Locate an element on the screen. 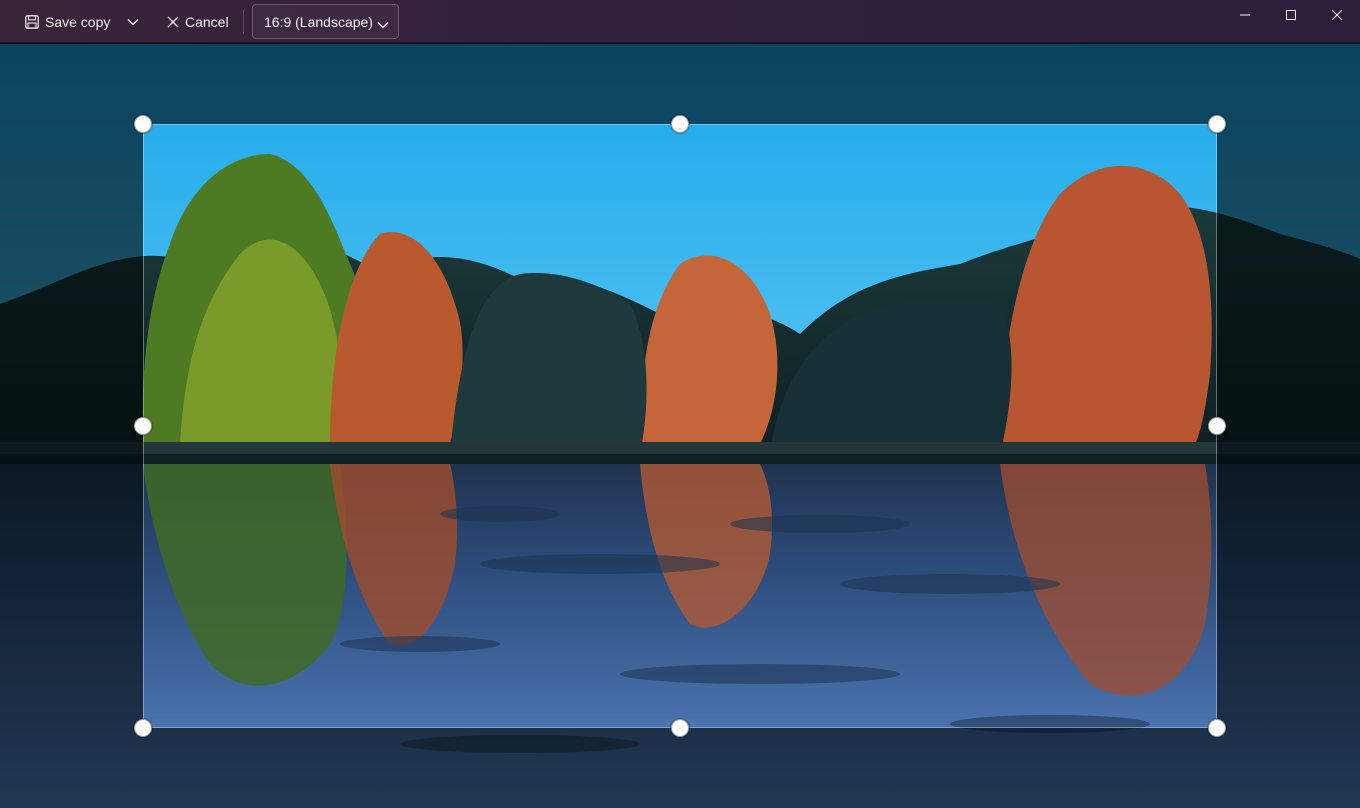 Image resolution: width=1360 pixels, height=808 pixels. save-options-button is located at coordinates (133, 21).